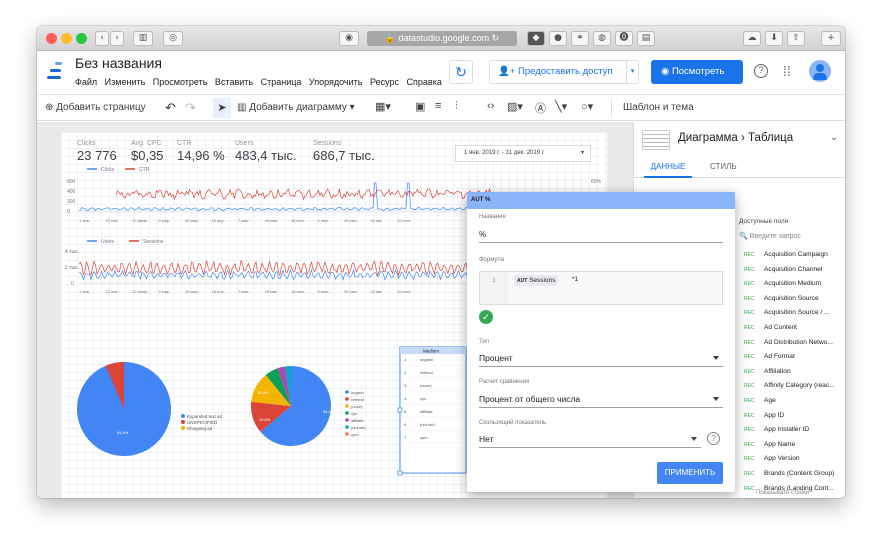 This screenshot has height=550, width=882. Describe the element at coordinates (723, 166) in the screenshot. I see `tab-style: СТИЛЬ` at that location.